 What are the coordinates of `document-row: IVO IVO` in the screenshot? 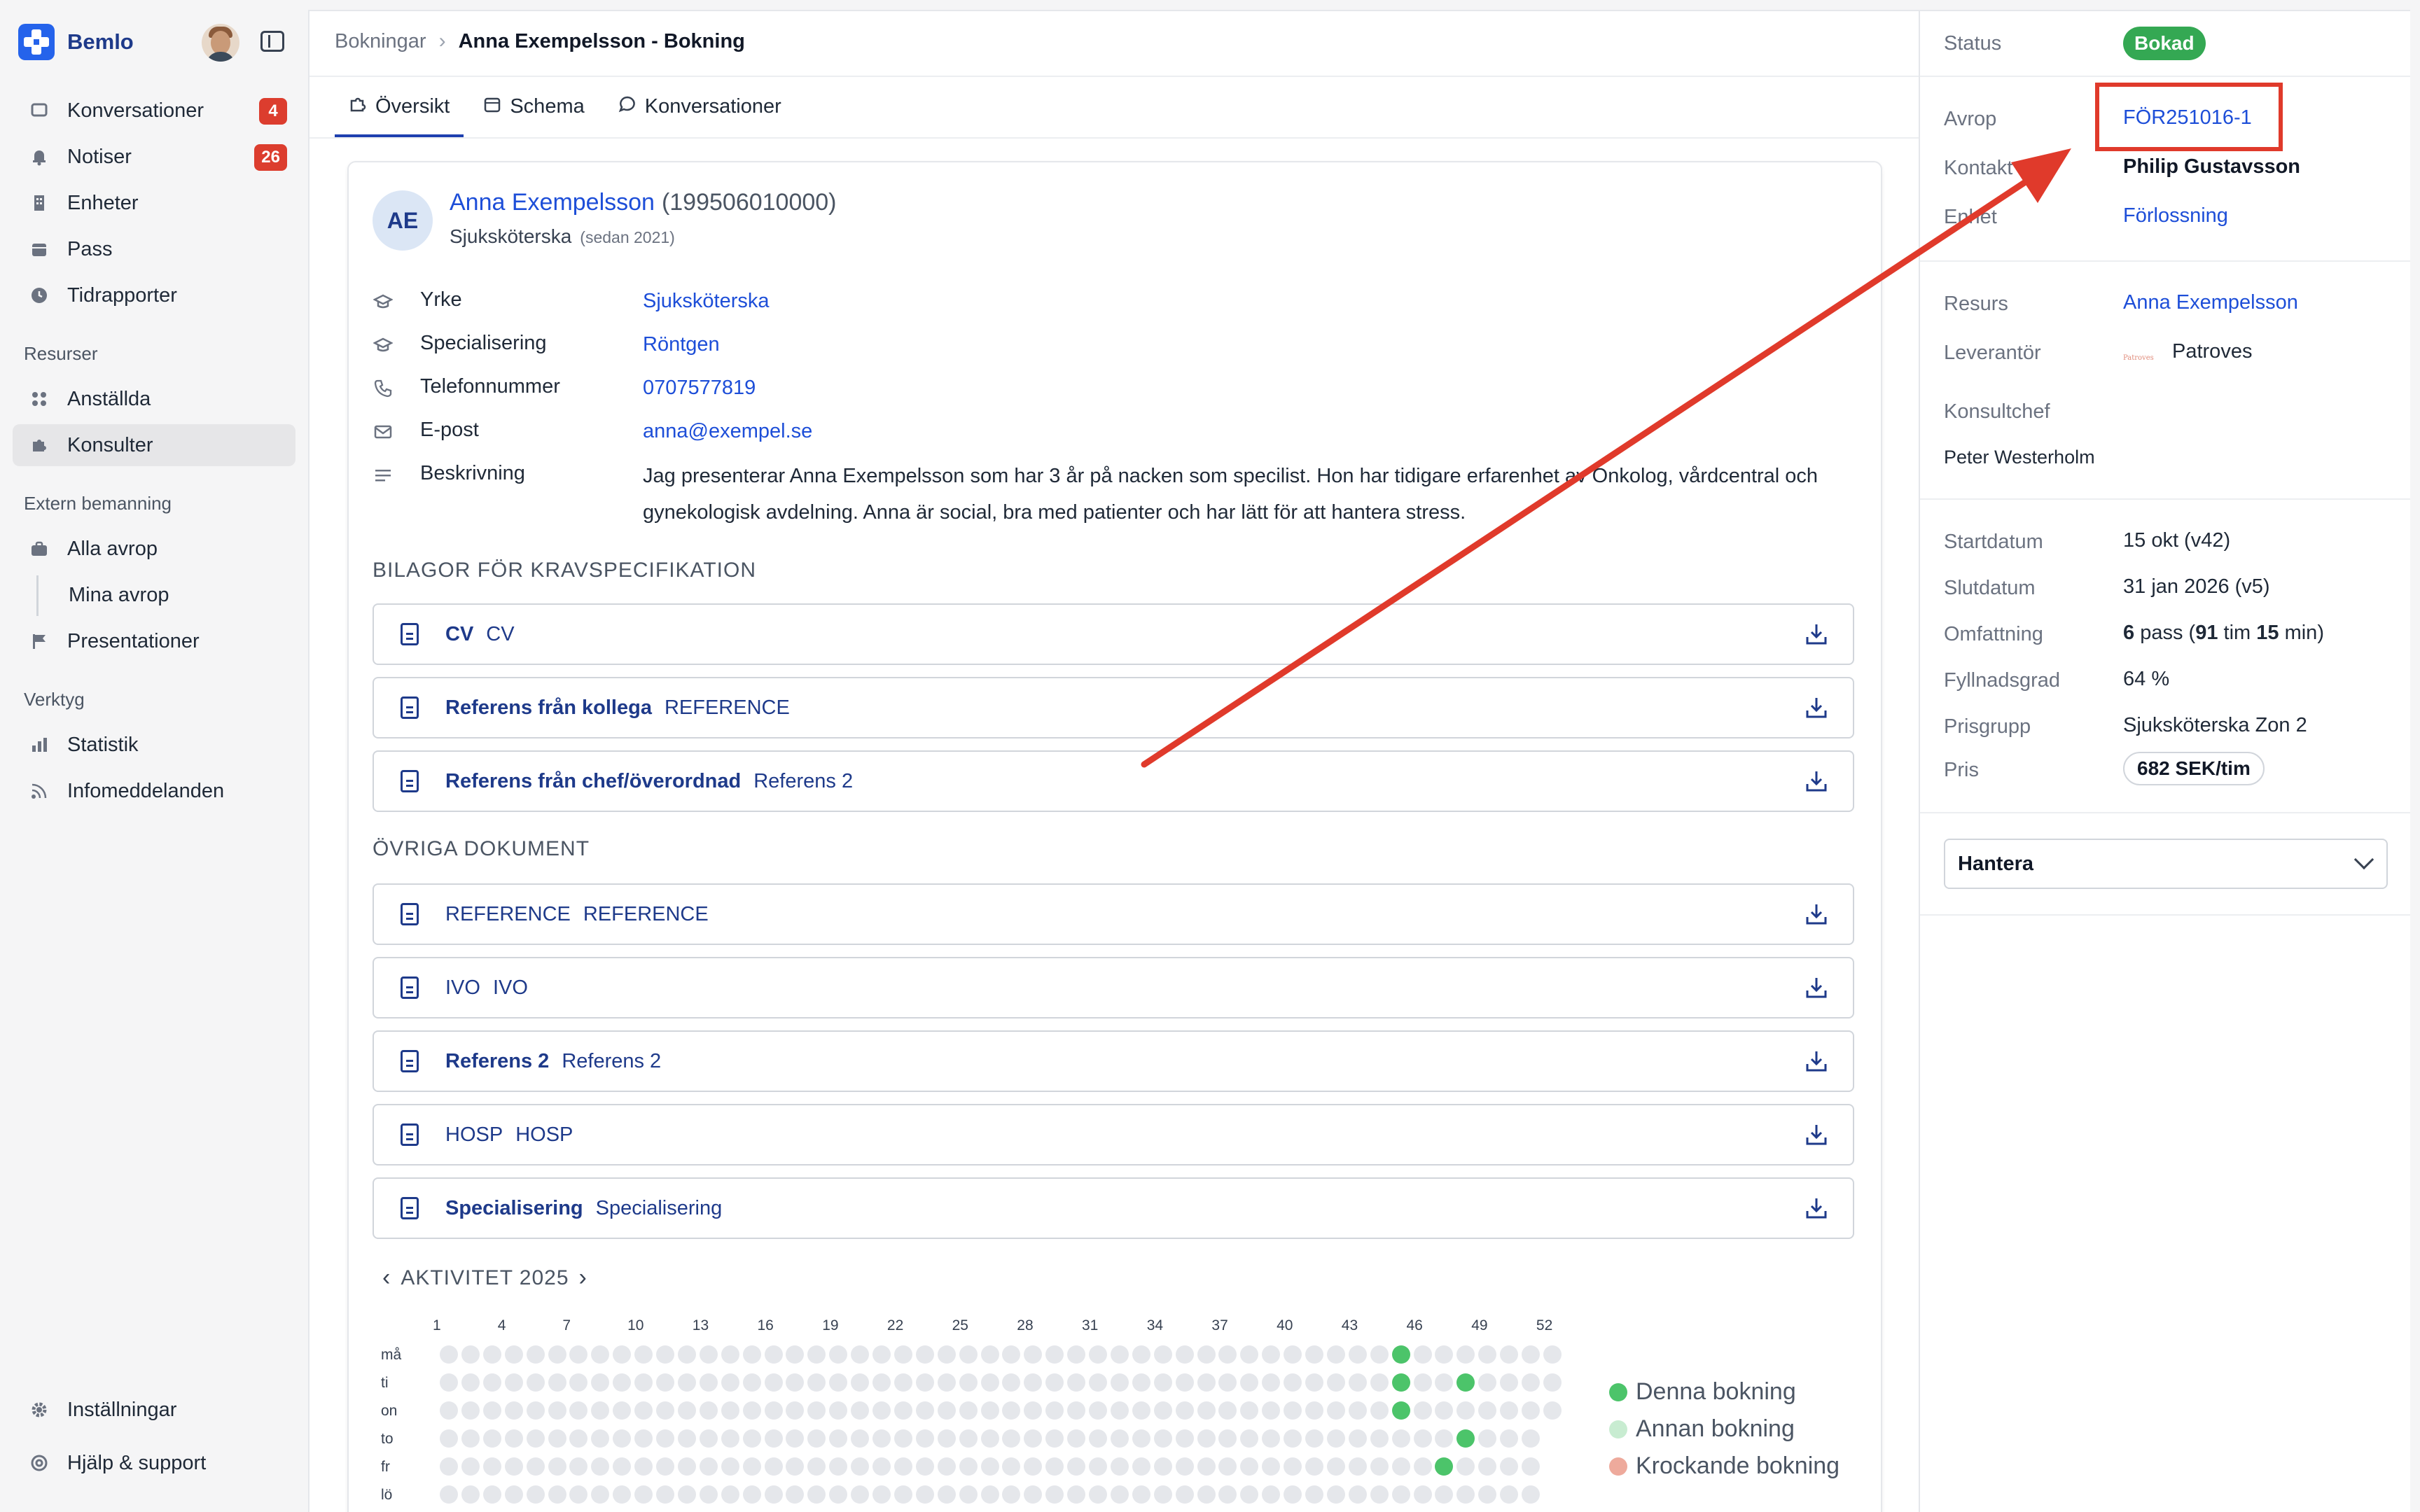 It's located at (1113, 987).